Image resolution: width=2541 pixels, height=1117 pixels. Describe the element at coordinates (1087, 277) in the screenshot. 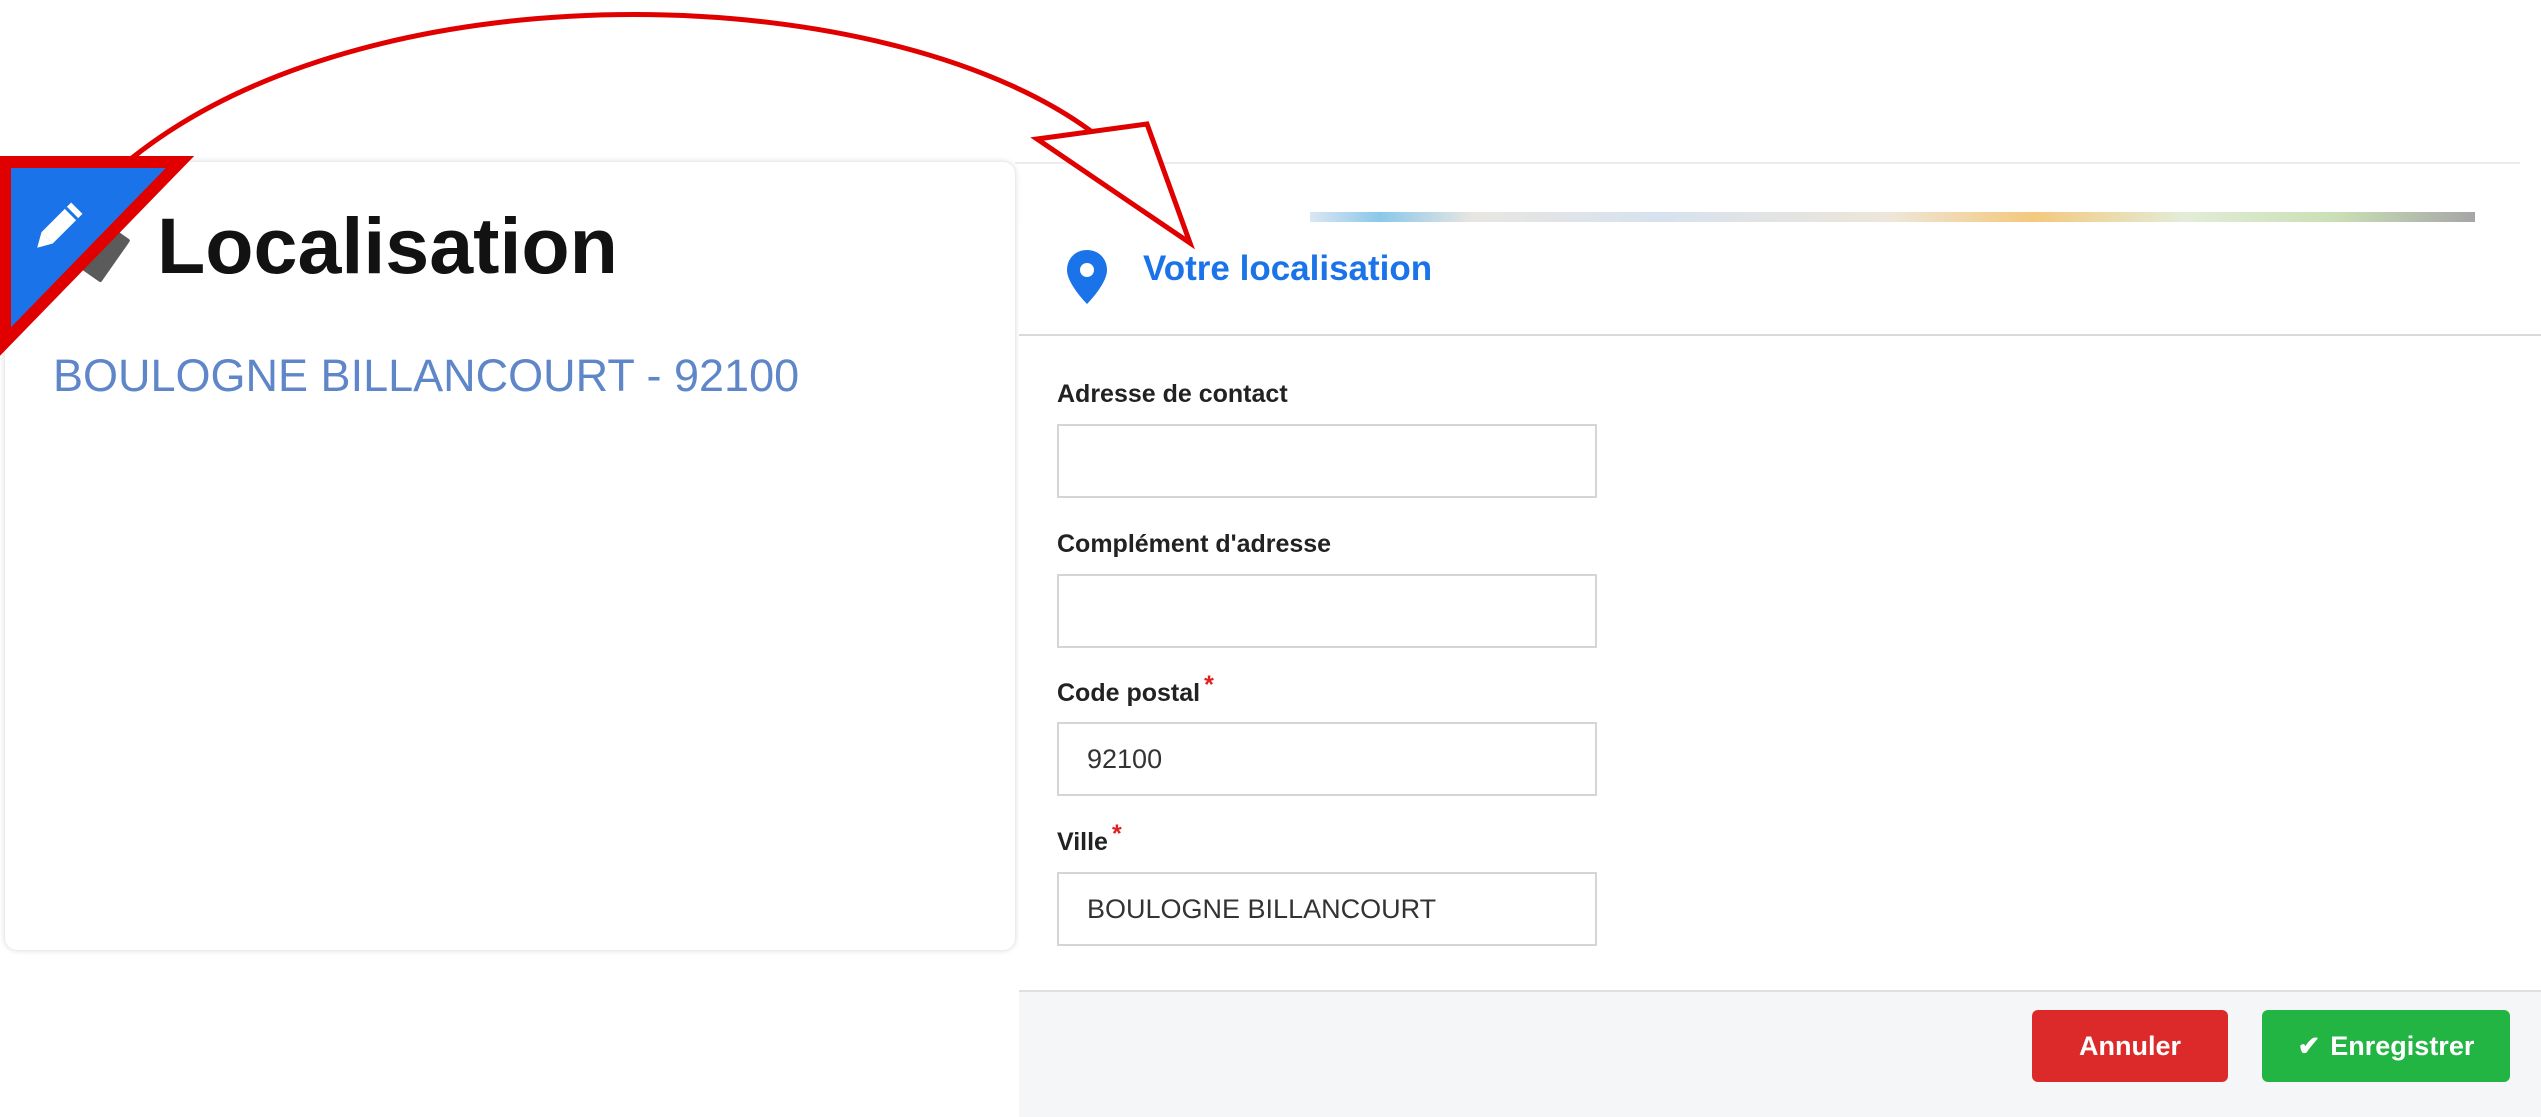

I see `map-pin-icon` at that location.